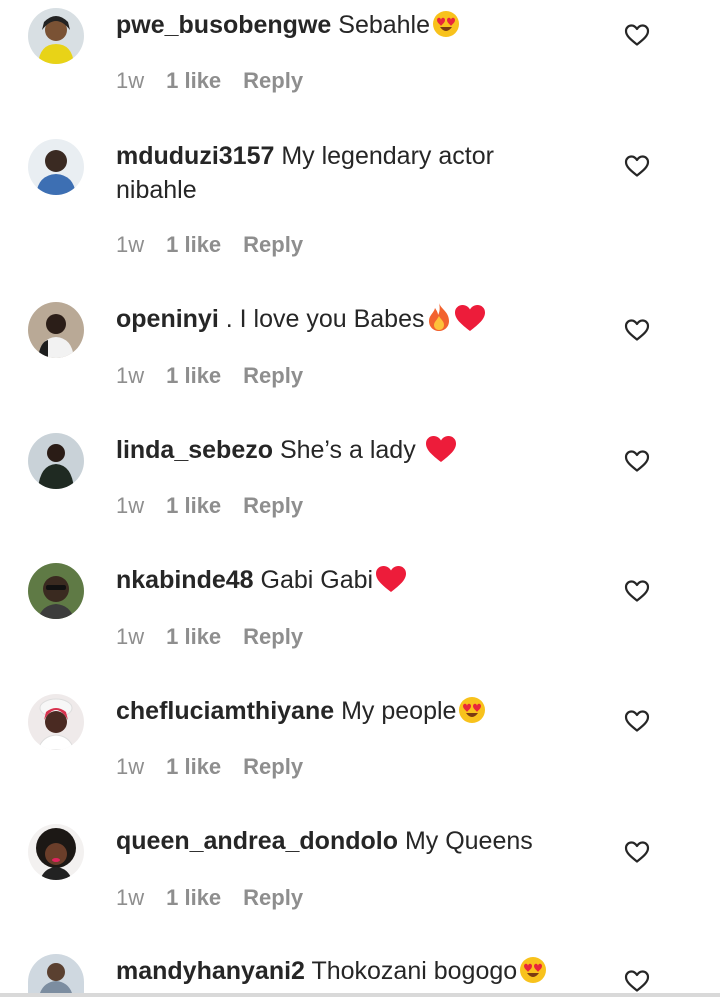  What do you see at coordinates (414, 971) in the screenshot?
I see `comment-body: Thokozani bogogo` at bounding box center [414, 971].